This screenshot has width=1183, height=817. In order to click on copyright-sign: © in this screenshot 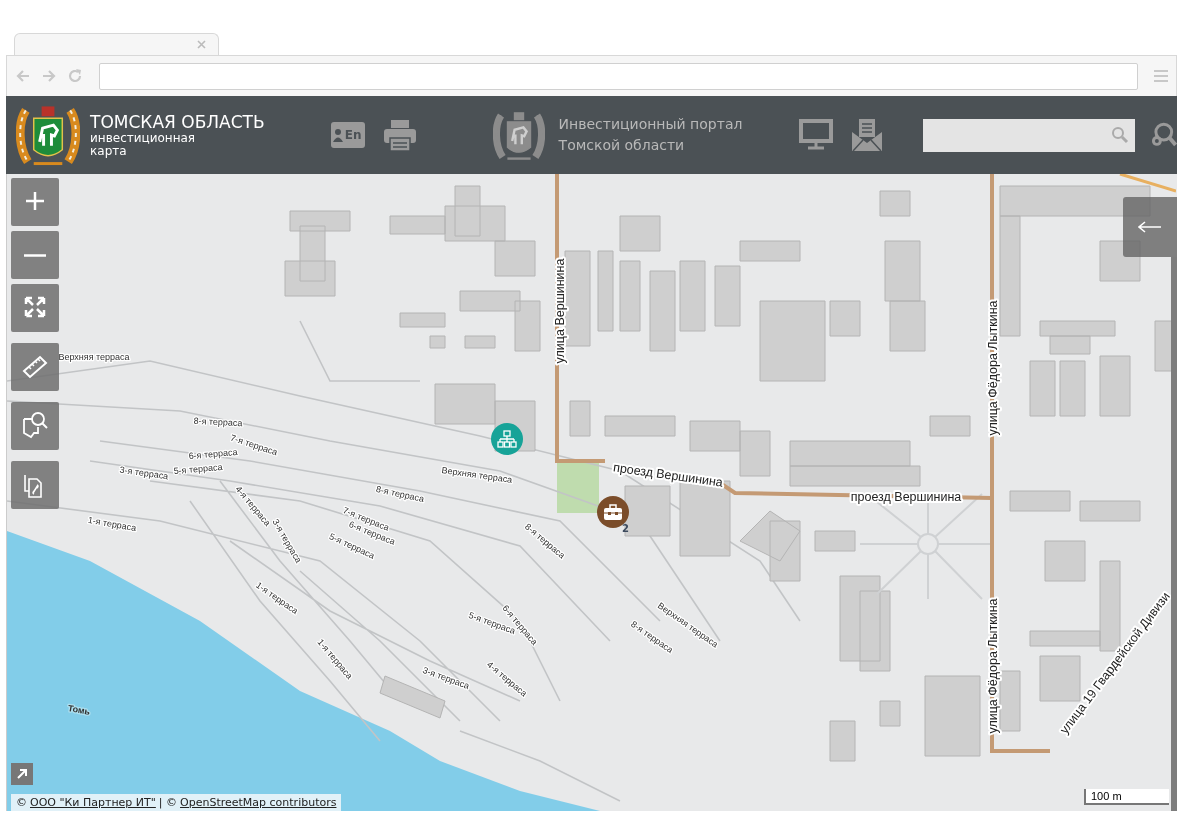, I will do `click(21, 802)`.